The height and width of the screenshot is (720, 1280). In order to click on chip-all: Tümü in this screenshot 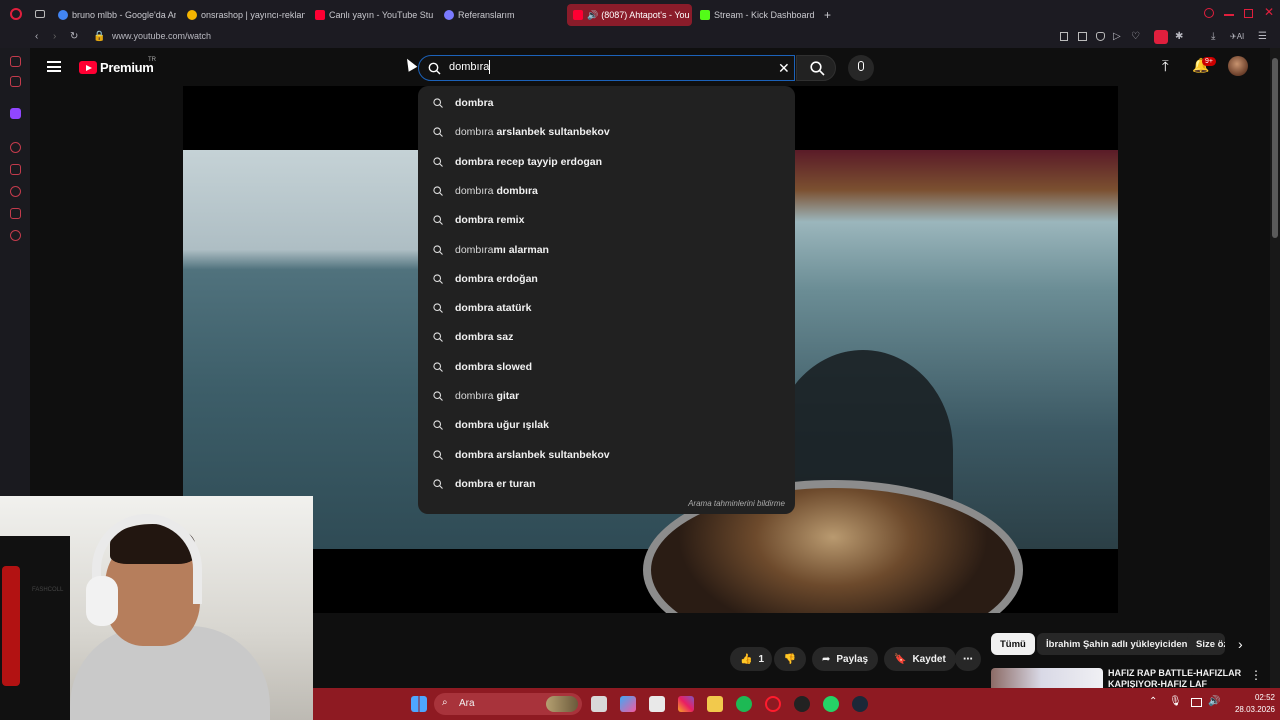, I will do `click(1013, 644)`.